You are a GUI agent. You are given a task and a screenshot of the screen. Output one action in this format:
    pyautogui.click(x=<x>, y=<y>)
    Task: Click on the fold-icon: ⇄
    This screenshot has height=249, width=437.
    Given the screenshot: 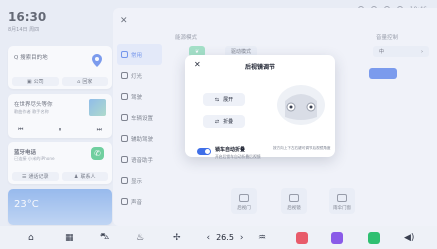 What is the action you would take?
    pyautogui.click(x=217, y=121)
    